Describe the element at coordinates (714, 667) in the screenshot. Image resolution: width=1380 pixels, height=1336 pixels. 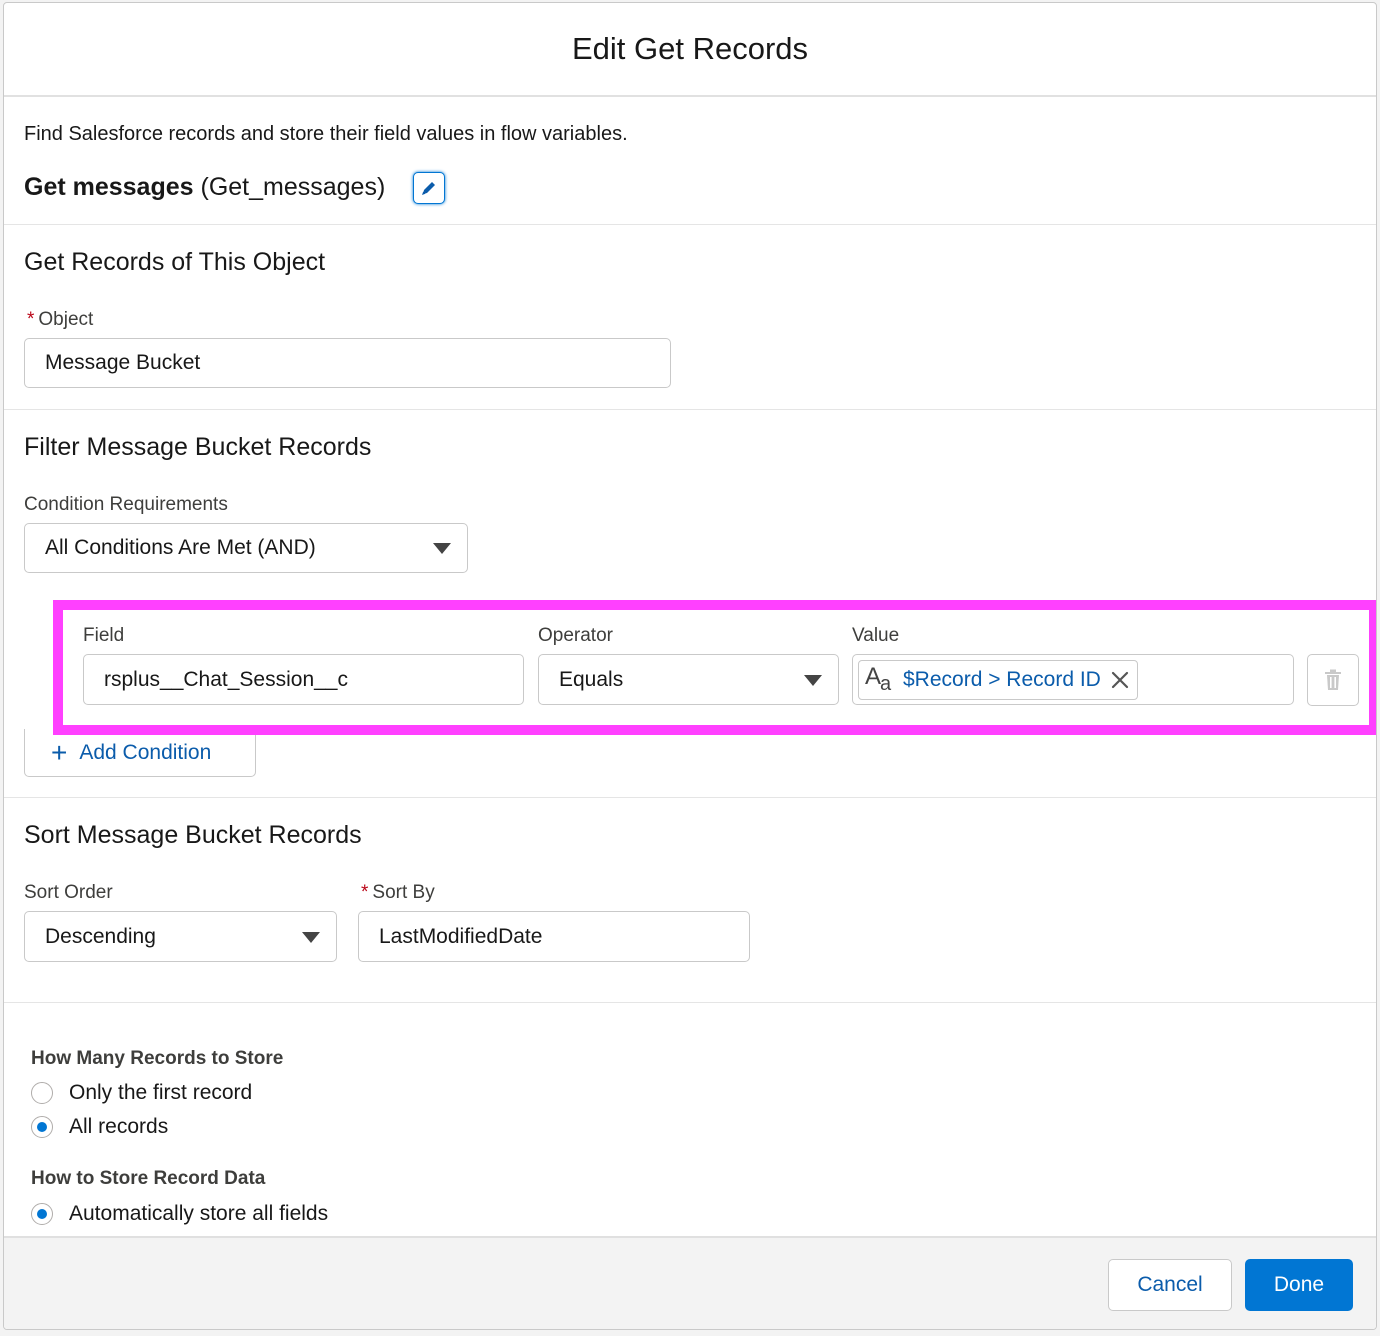
I see `highlight-annotation` at that location.